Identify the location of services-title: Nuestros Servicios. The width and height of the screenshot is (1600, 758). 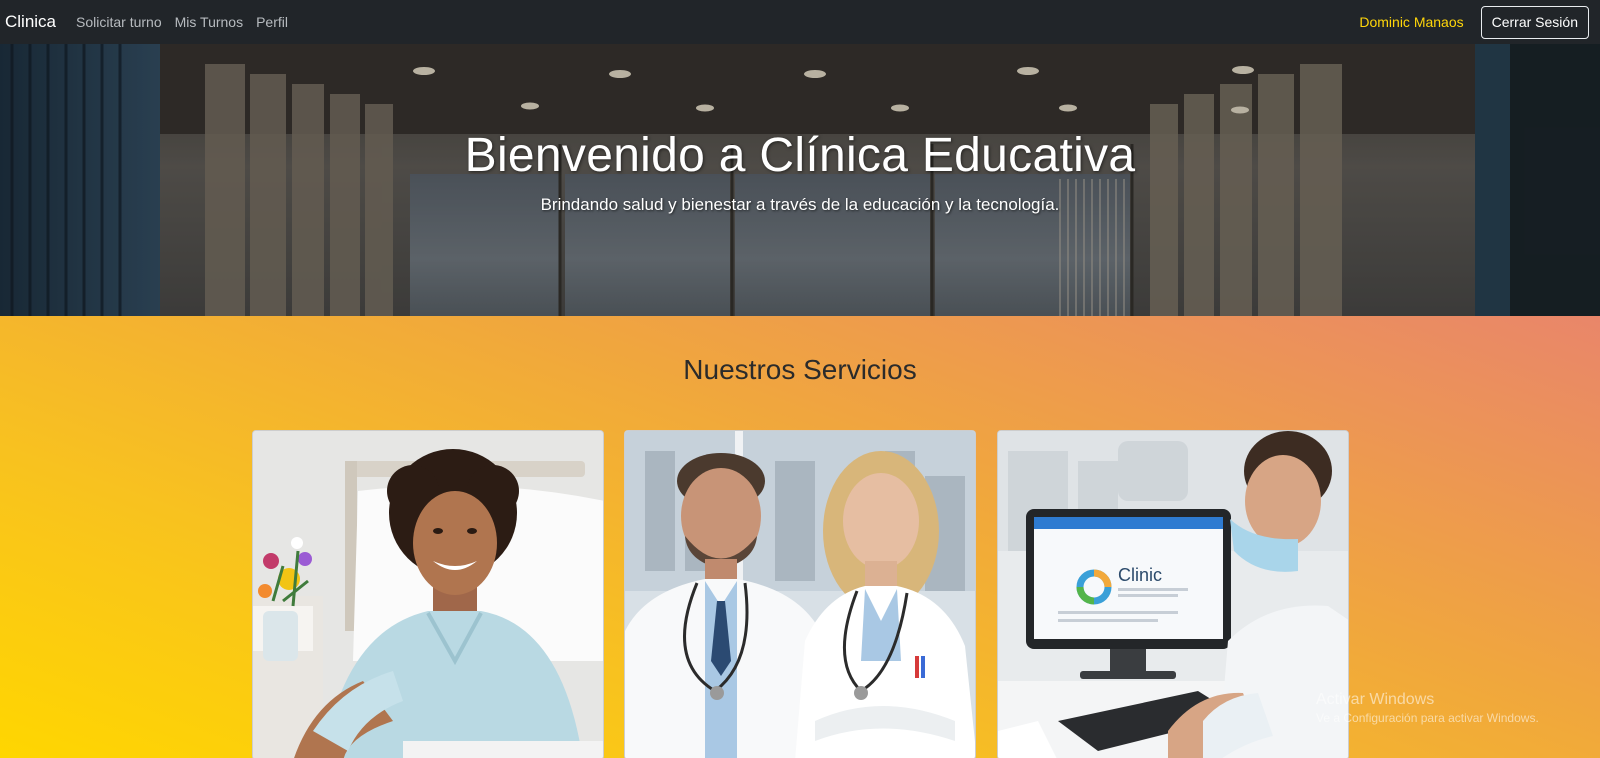
(800, 369).